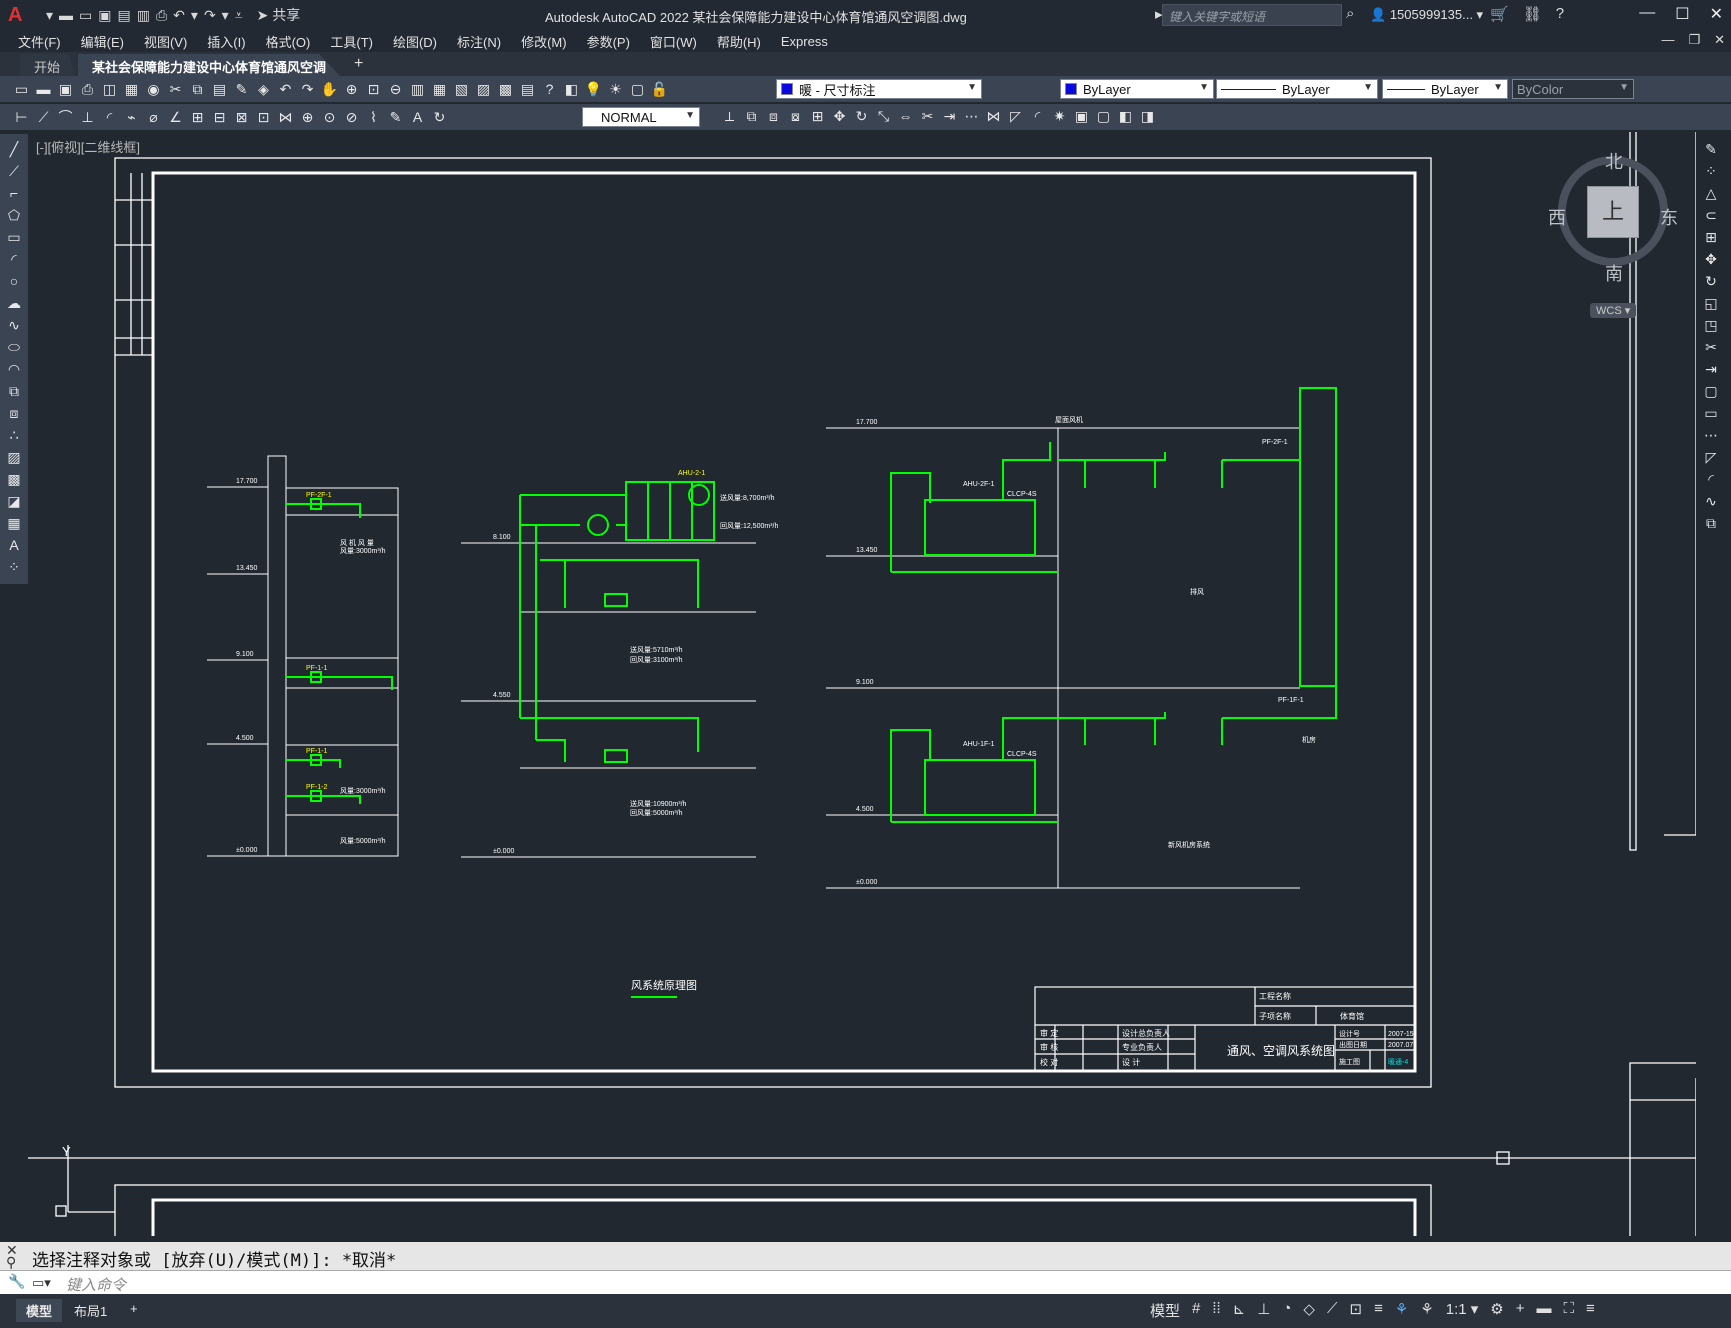 This screenshot has height=1328, width=1731. I want to click on paste-icon: ▤, so click(219, 89).